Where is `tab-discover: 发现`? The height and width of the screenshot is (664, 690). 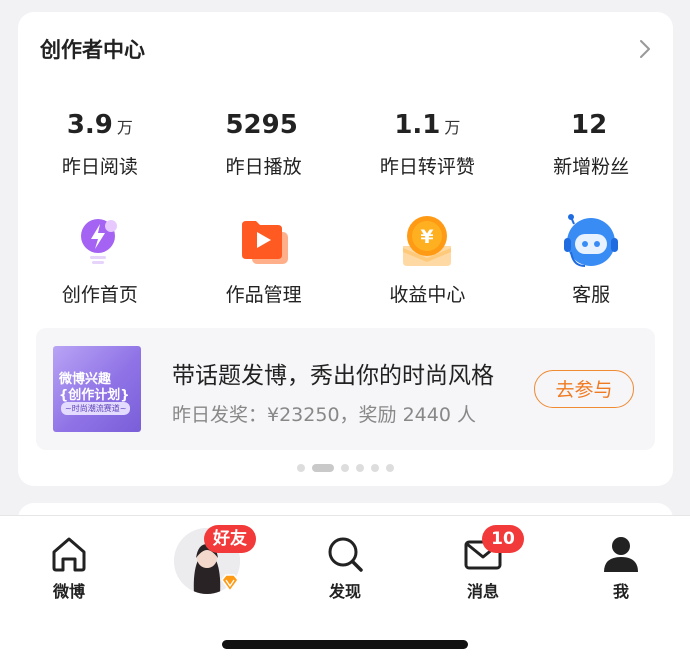 tab-discover: 发现 is located at coordinates (345, 568).